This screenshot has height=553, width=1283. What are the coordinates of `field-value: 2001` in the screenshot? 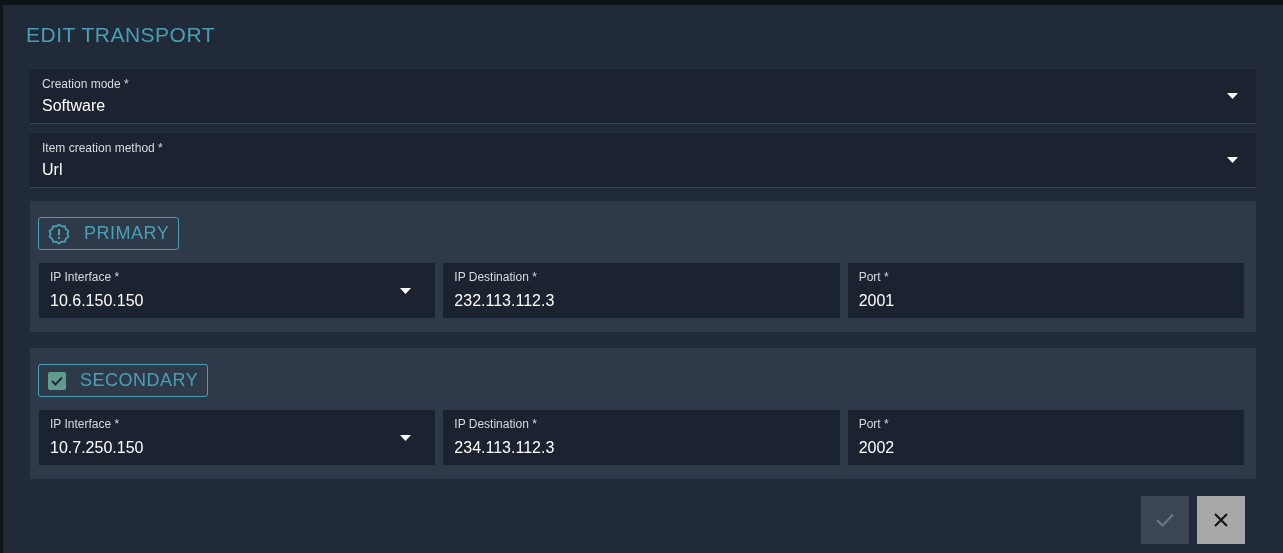 It's located at (877, 301).